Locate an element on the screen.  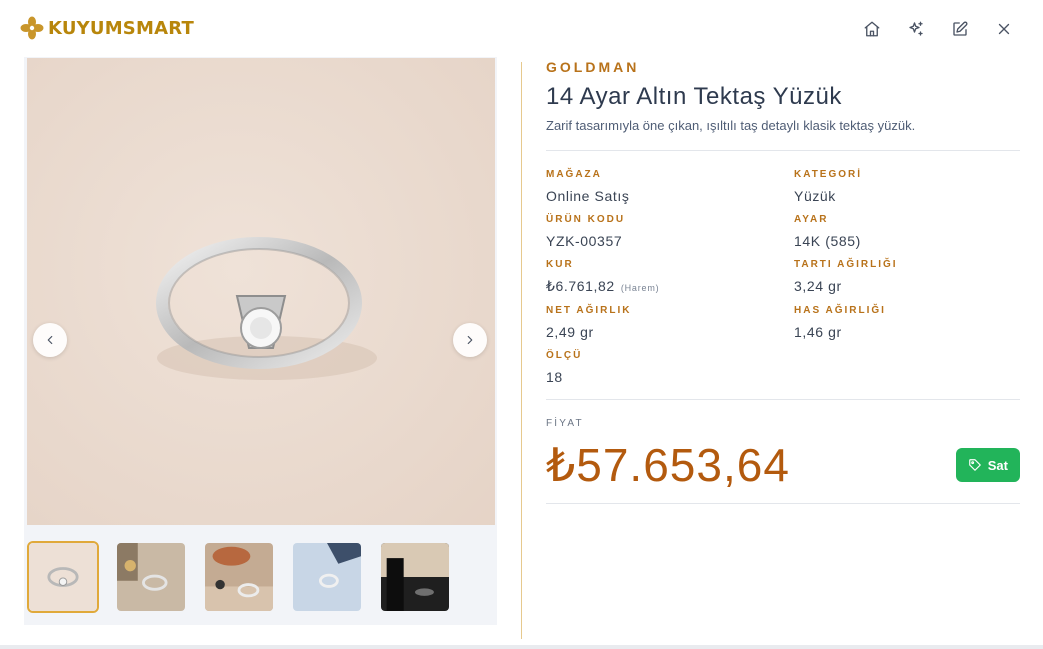
ai-sparkle-button is located at coordinates (916, 29).